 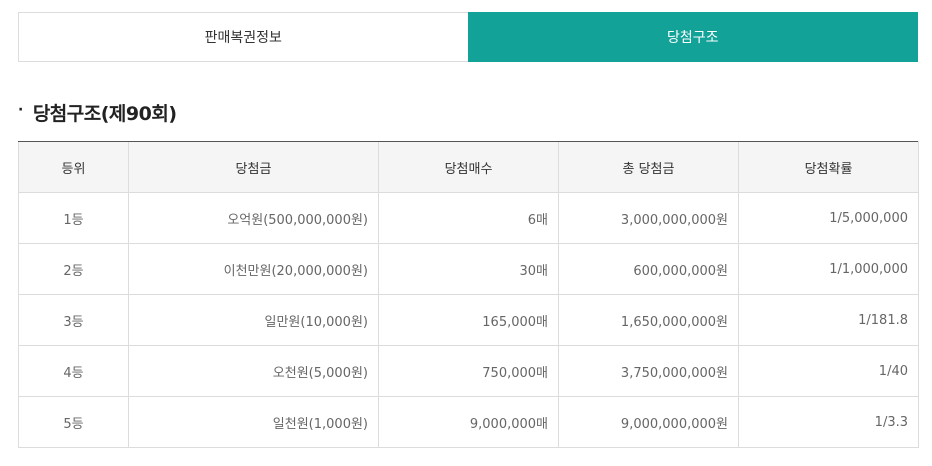 What do you see at coordinates (648, 371) in the screenshot?
I see `cell-total-prize: 3,750,000,000원` at bounding box center [648, 371].